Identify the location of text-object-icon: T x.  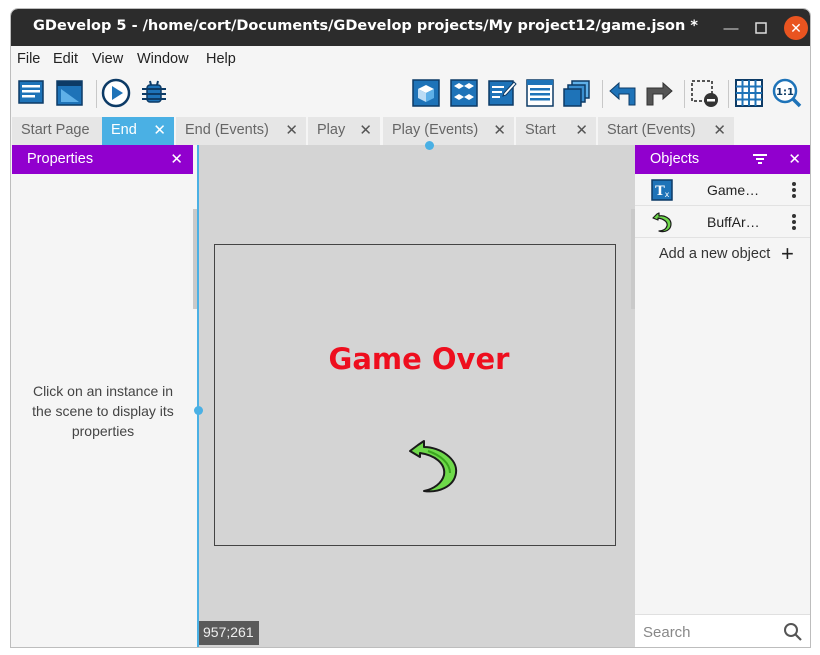
(662, 190).